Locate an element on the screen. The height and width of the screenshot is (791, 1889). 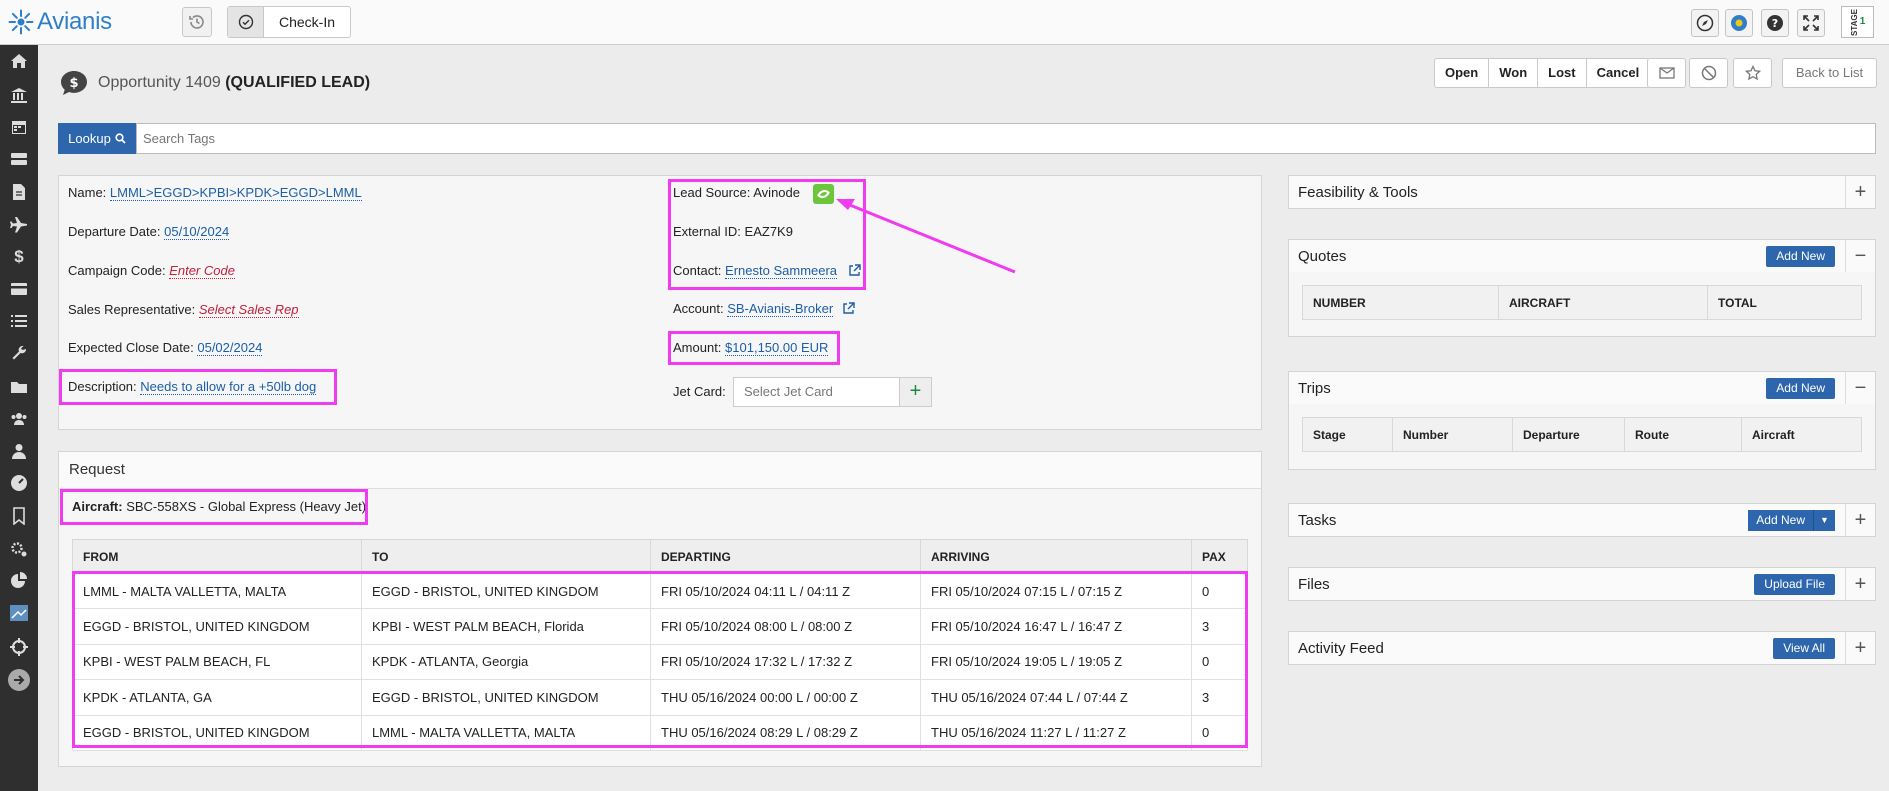
quotes-column-total: TOTAL is located at coordinates (1784, 302).